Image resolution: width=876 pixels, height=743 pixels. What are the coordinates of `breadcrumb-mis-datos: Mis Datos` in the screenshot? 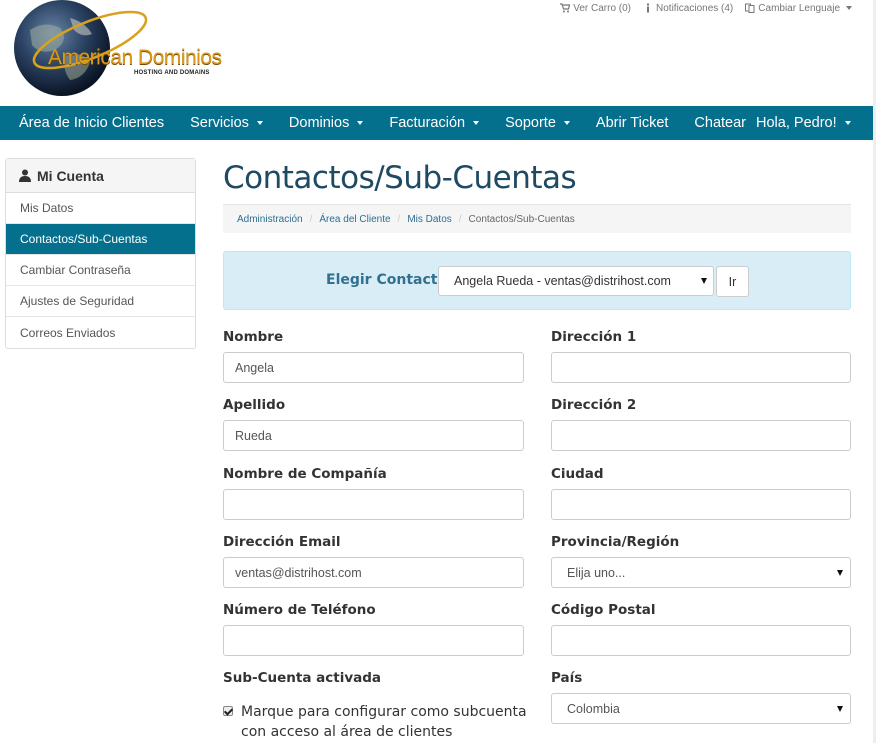 It's located at (429, 219).